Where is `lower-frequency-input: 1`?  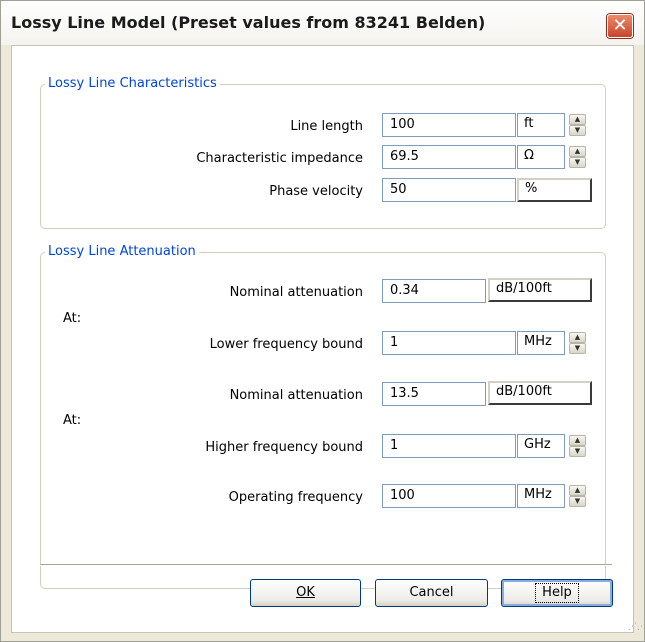
lower-frequency-input: 1 is located at coordinates (449, 343).